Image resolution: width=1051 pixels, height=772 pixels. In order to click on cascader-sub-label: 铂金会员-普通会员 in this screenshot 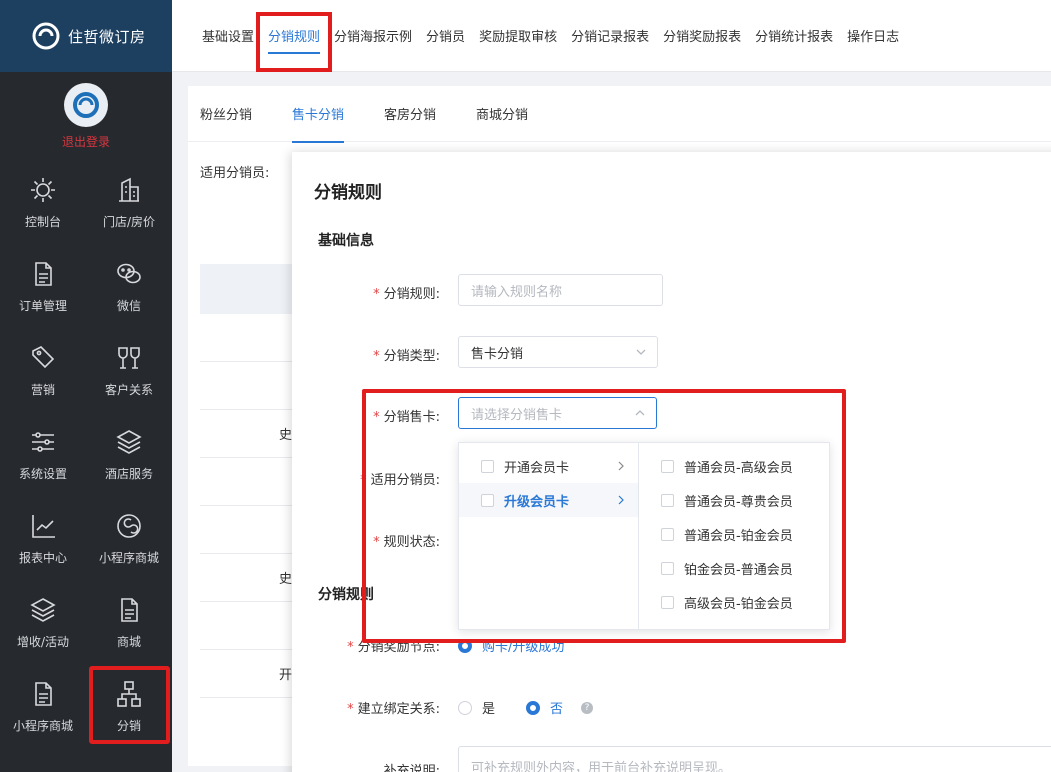, I will do `click(738, 570)`.